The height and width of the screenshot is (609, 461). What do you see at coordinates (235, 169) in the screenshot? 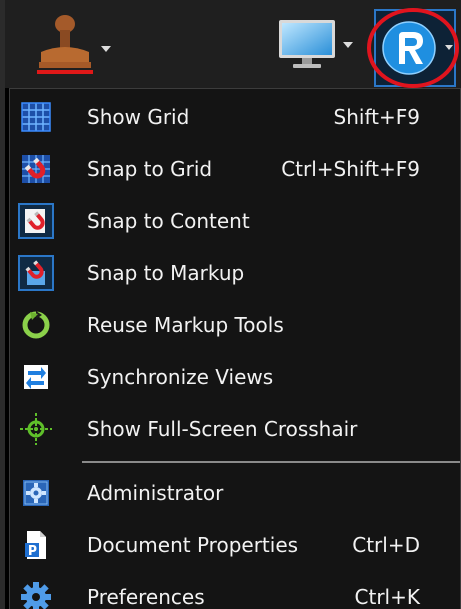
I see `menu-item-snap-to-grid: Snap to Grid Ctrl+Shift+F9` at bounding box center [235, 169].